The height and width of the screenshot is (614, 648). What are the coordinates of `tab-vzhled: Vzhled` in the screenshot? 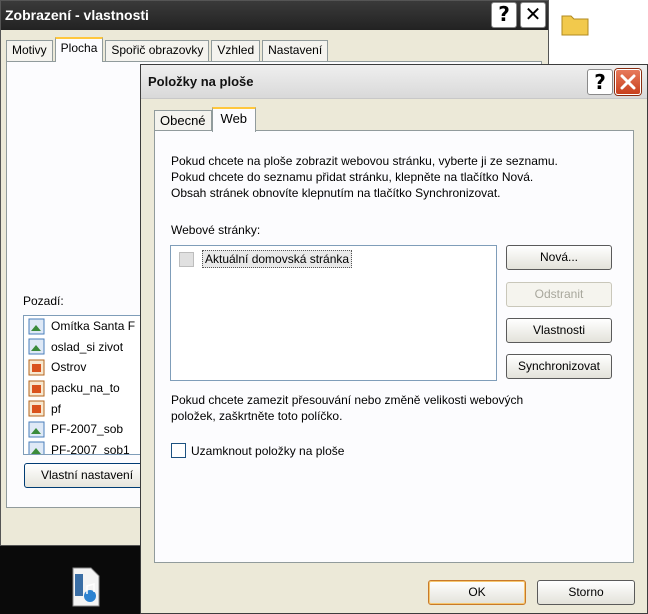 It's located at (236, 50).